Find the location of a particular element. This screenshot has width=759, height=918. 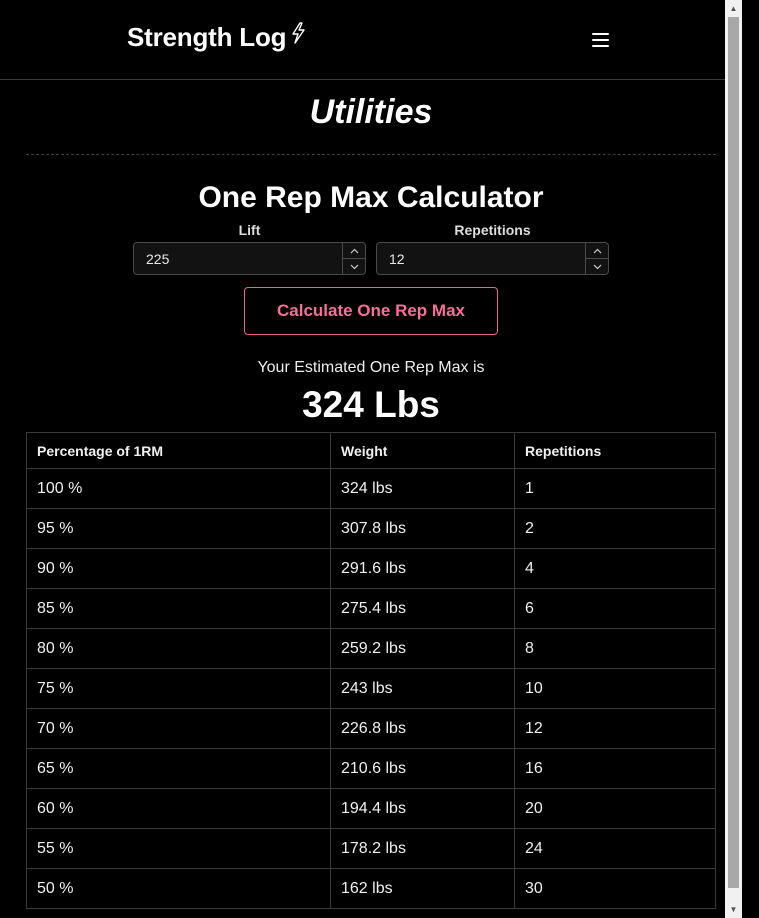

cell-repetitions: 6 is located at coordinates (615, 608).